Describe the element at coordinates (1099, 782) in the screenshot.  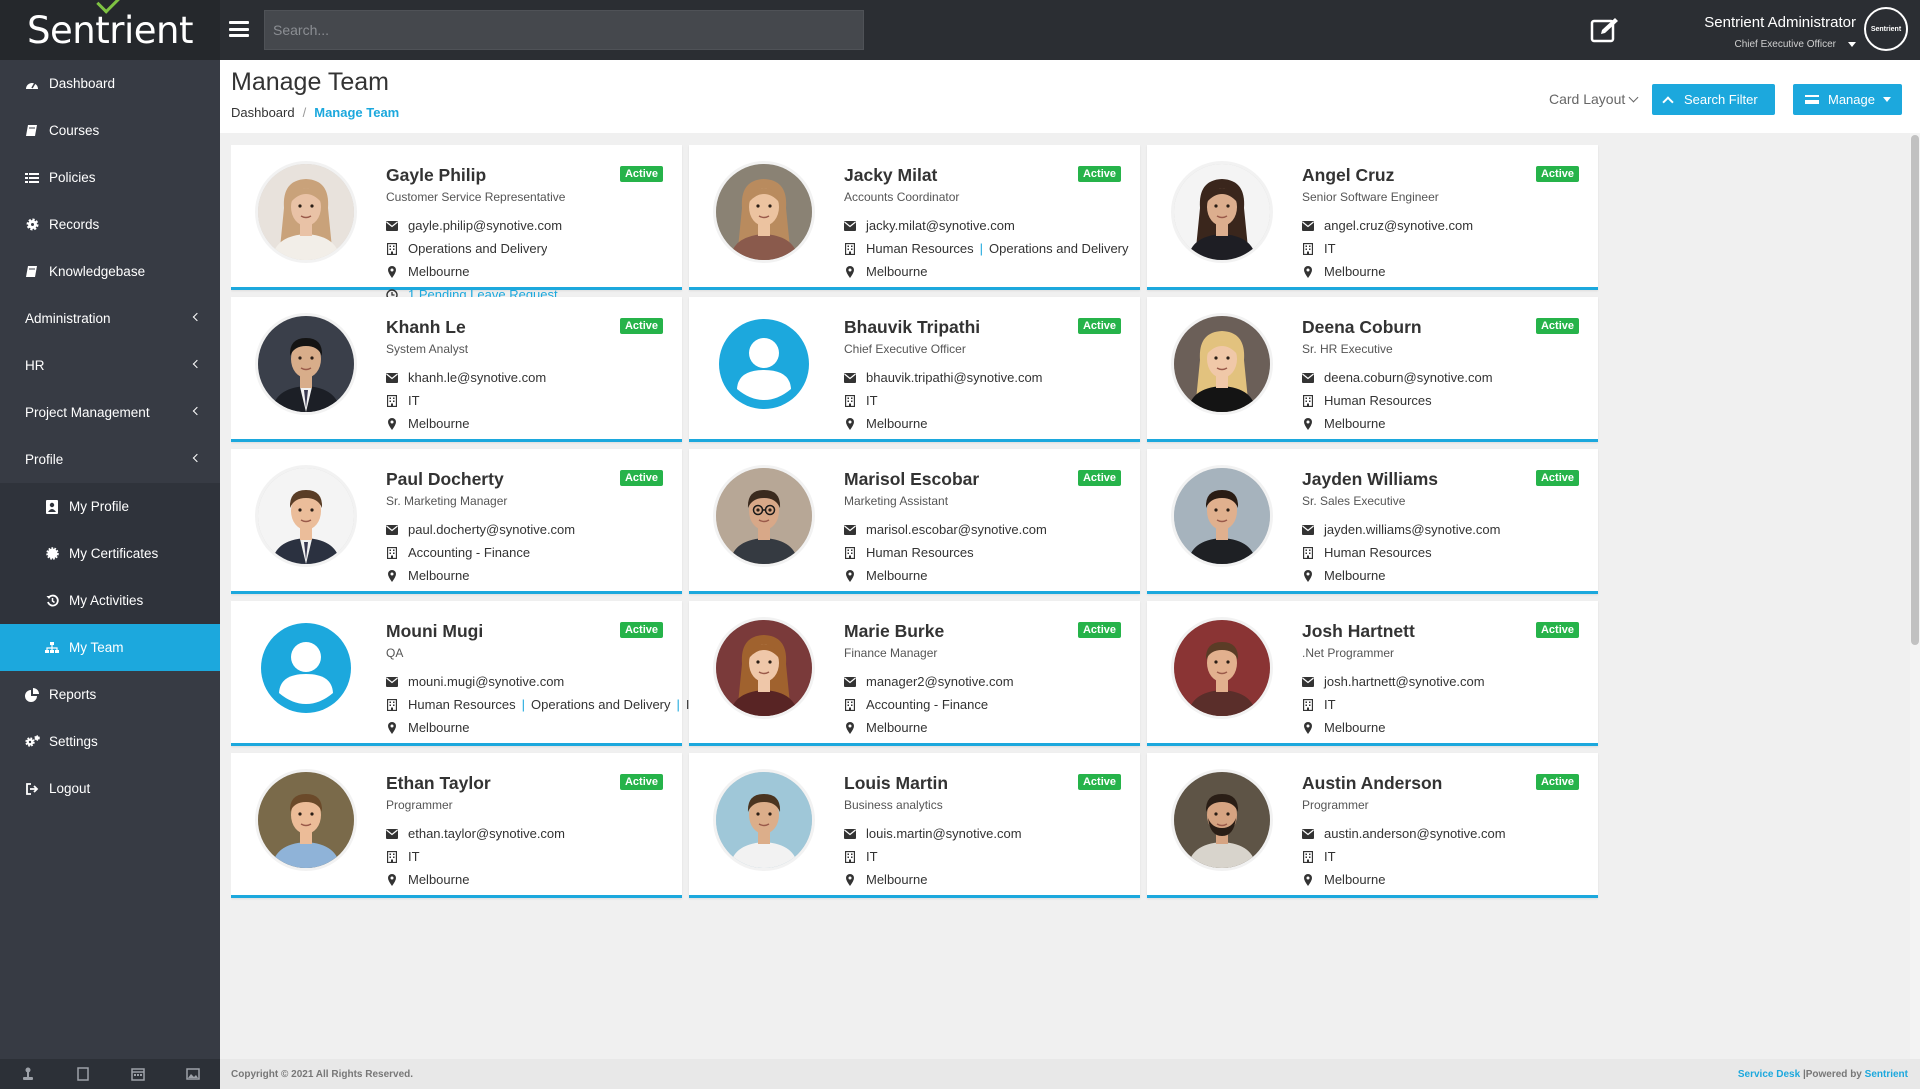
I see `status-badge: Active` at that location.